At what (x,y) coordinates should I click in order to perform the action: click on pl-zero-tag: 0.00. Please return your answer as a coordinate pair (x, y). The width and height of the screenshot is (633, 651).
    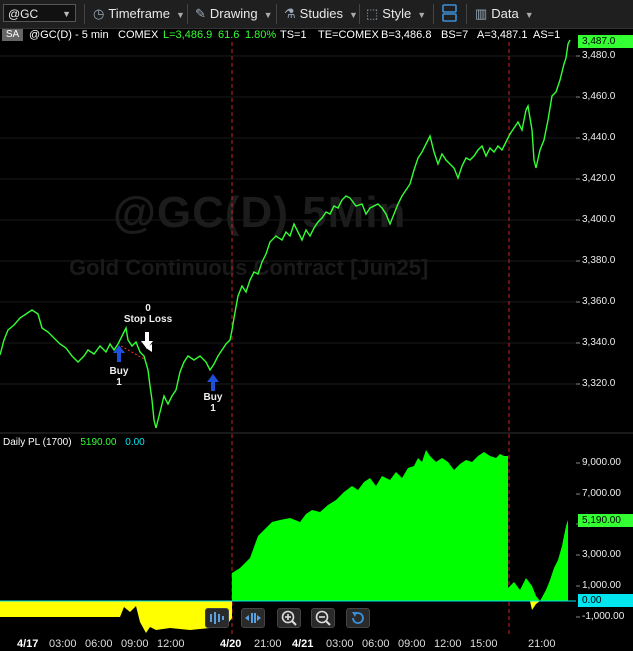
    Looking at the image, I should click on (605, 600).